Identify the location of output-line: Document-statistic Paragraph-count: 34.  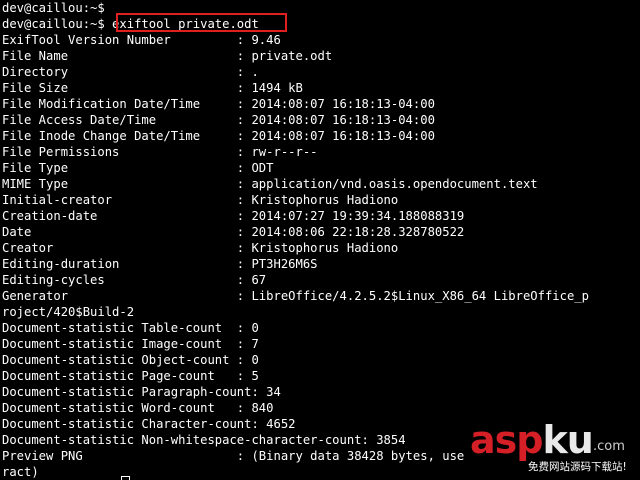
(141, 392).